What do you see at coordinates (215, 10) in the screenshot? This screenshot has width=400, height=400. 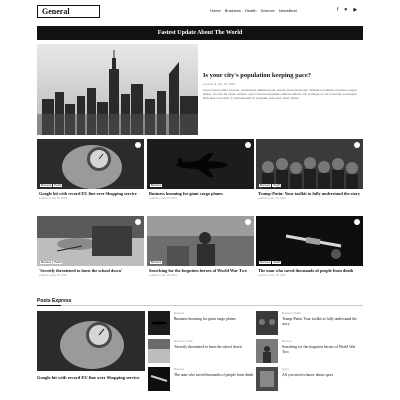 I see `nav-item-home: Home` at bounding box center [215, 10].